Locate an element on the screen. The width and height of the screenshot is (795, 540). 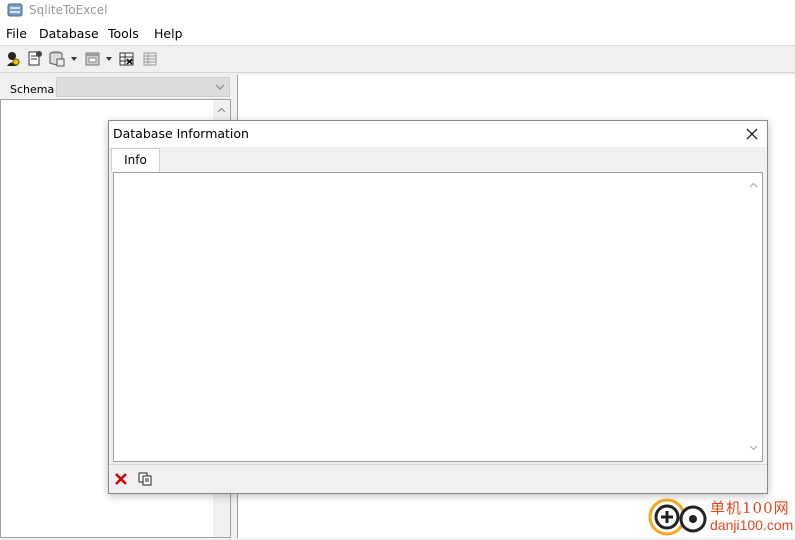
window-title: SqliteToExcel is located at coordinates (68, 10).